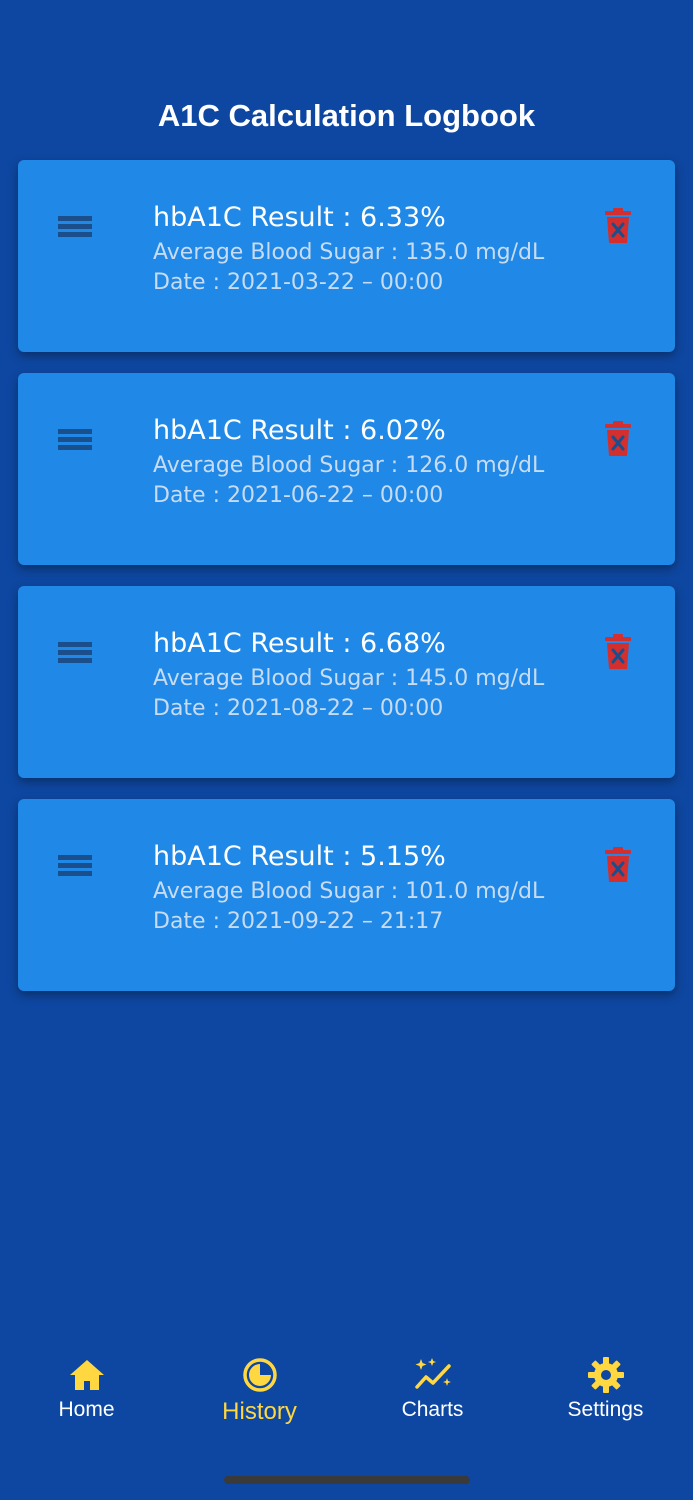 This screenshot has height=1500, width=693. Describe the element at coordinates (432, 1373) in the screenshot. I see `charts-icon` at that location.